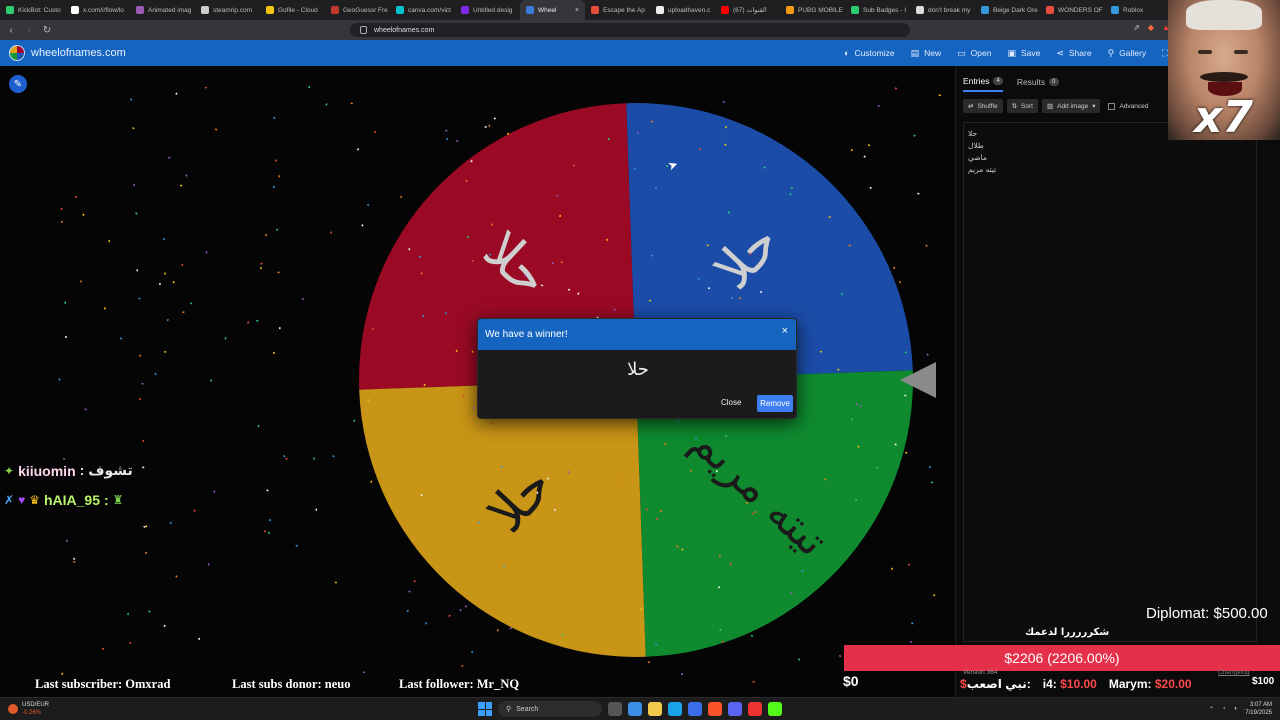 Image resolution: width=1280 pixels, height=720 pixels. What do you see at coordinates (869, 53) in the screenshot?
I see `menu-customize: ◐ Customize` at bounding box center [869, 53].